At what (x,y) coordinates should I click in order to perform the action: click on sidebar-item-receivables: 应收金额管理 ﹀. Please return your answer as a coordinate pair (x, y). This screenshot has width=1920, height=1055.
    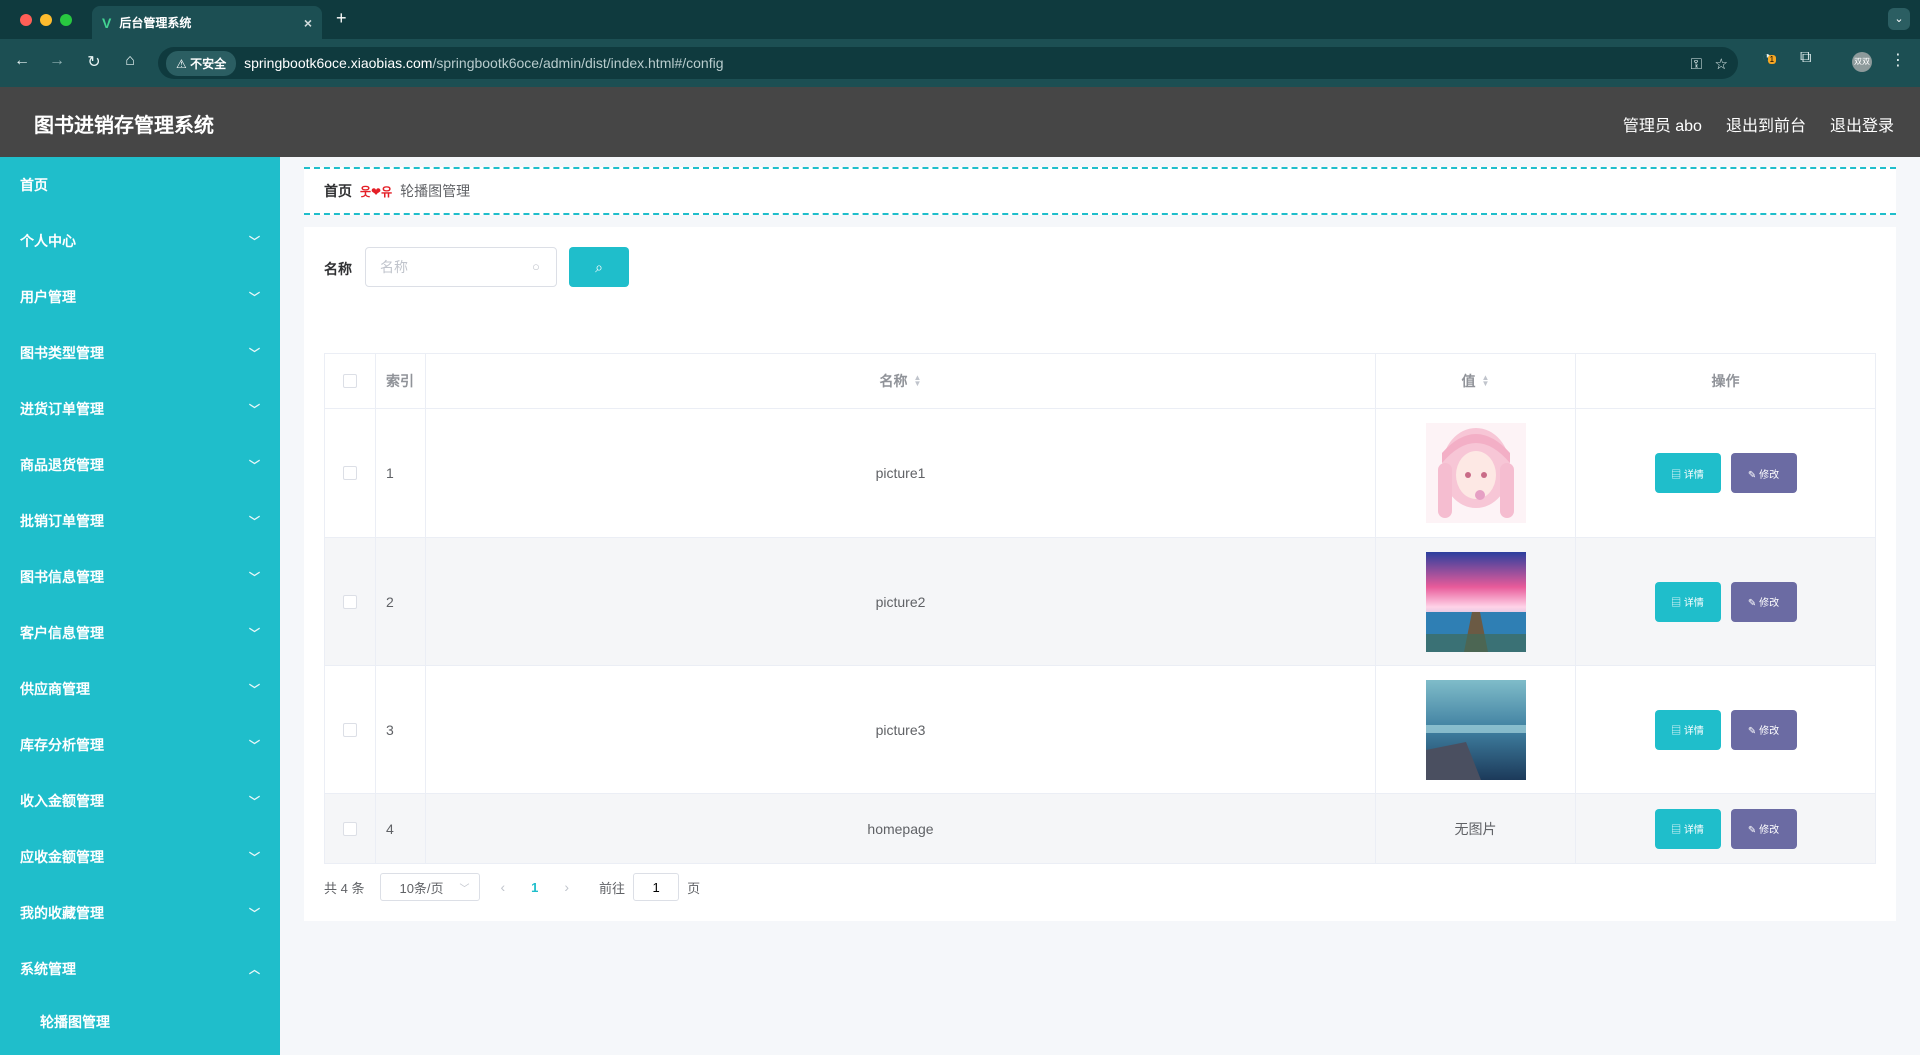
    Looking at the image, I should click on (140, 857).